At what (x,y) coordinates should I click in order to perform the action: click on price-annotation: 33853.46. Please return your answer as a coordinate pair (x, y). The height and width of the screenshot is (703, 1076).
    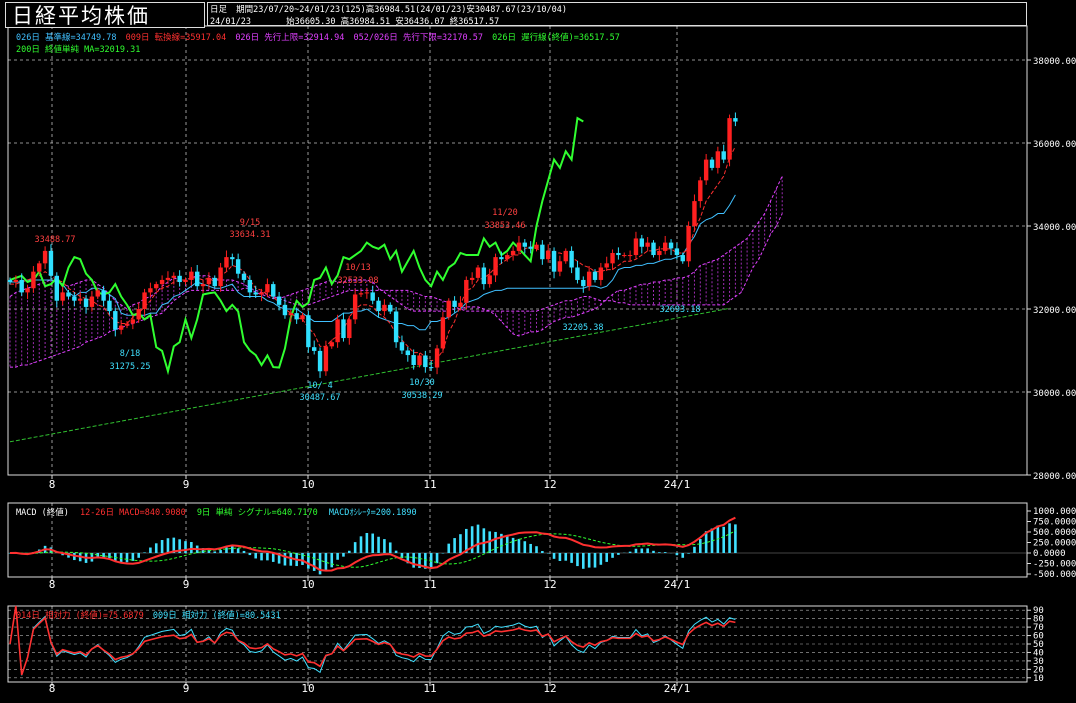
    Looking at the image, I should click on (505, 226).